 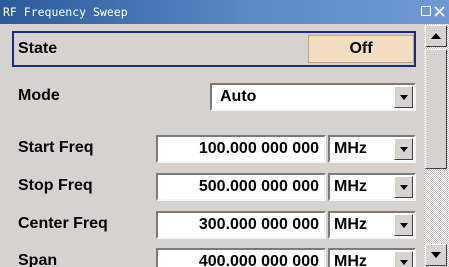 What do you see at coordinates (65, 12) in the screenshot?
I see `window-title: RF Frequency Sweep` at bounding box center [65, 12].